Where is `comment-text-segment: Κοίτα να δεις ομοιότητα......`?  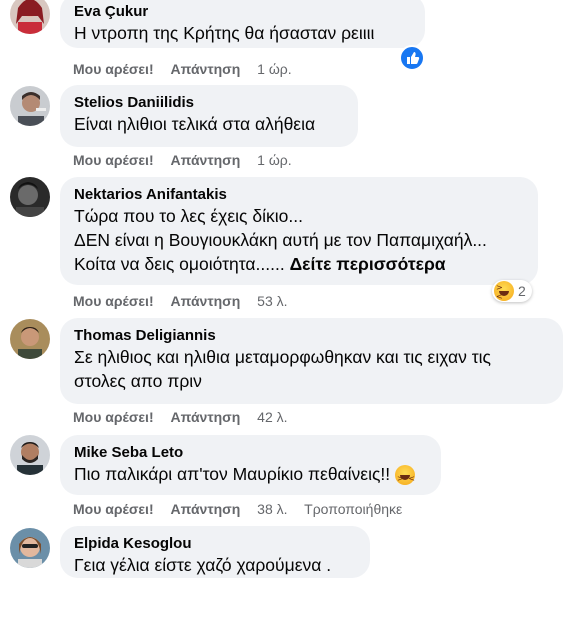 comment-text-segment: Κοίτα να δεις ομοιότητα...... is located at coordinates (179, 264).